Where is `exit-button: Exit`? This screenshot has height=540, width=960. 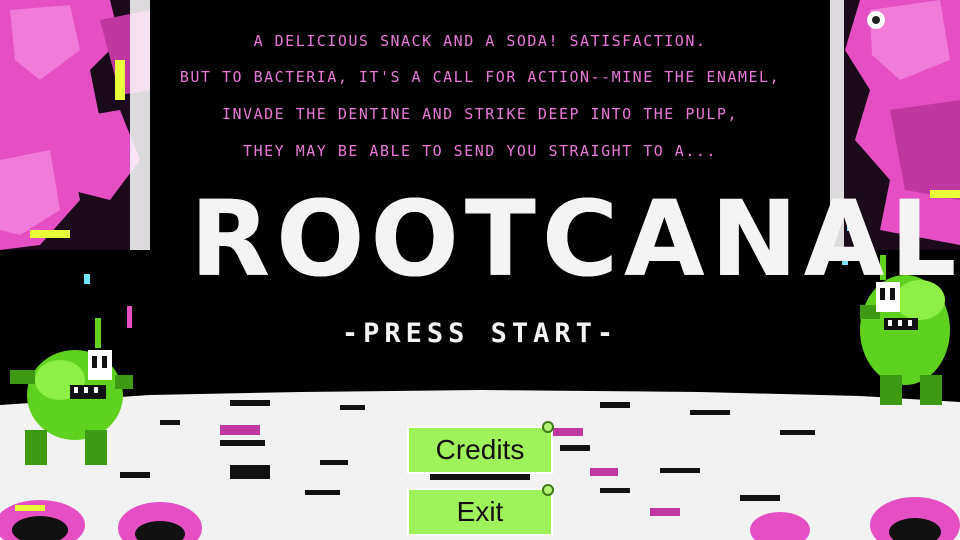 exit-button: Exit is located at coordinates (480, 512).